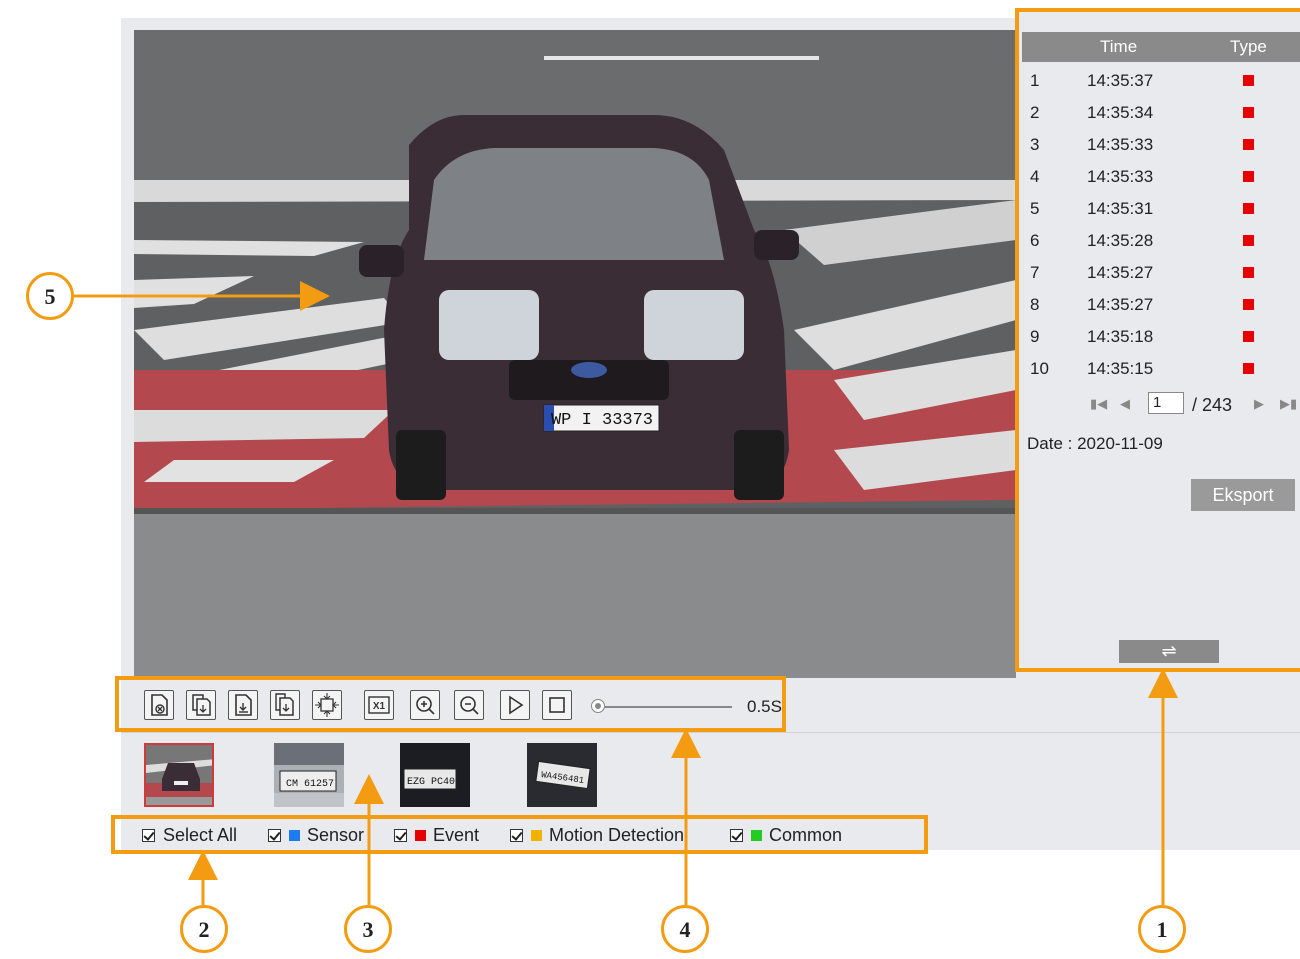 This screenshot has width=1300, height=959. What do you see at coordinates (204, 929) in the screenshot?
I see `callout-2: 2` at bounding box center [204, 929].